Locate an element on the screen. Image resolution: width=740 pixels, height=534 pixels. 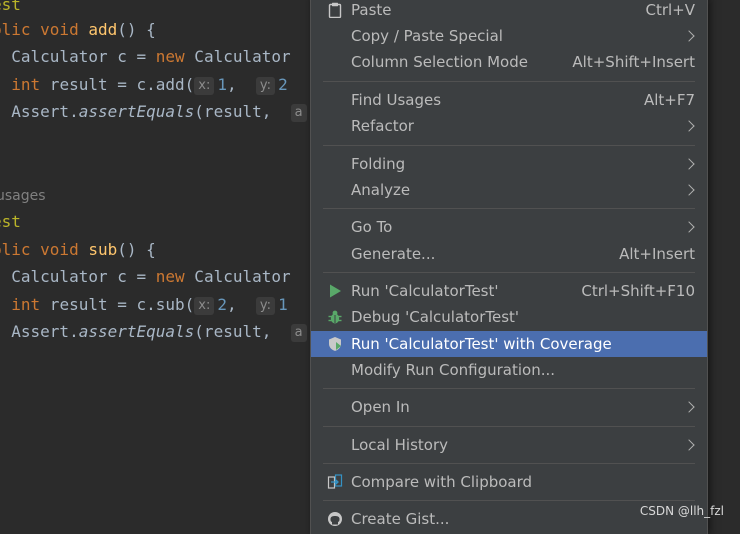
code-line-10: int result = c.sub(x: 2, y: 1 is located at coordinates (144, 305).